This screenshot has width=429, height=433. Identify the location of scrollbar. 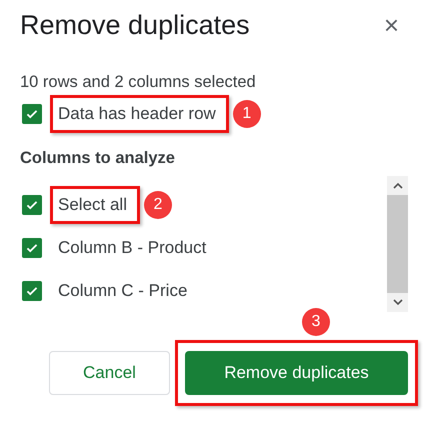
(397, 244).